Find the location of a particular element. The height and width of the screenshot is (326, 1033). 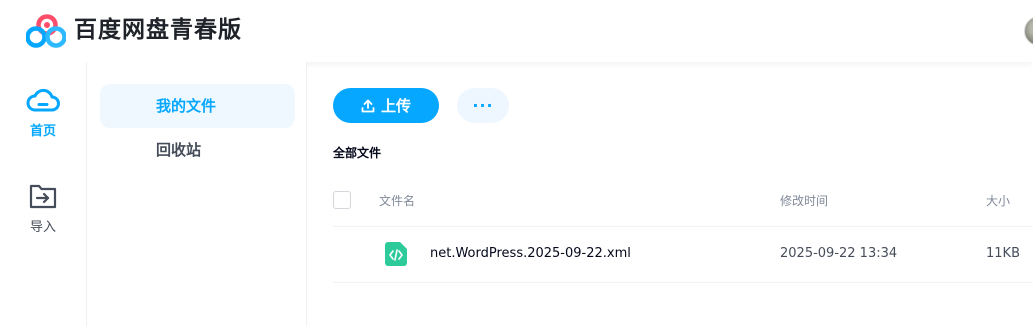

more-button: ··· is located at coordinates (483, 105).